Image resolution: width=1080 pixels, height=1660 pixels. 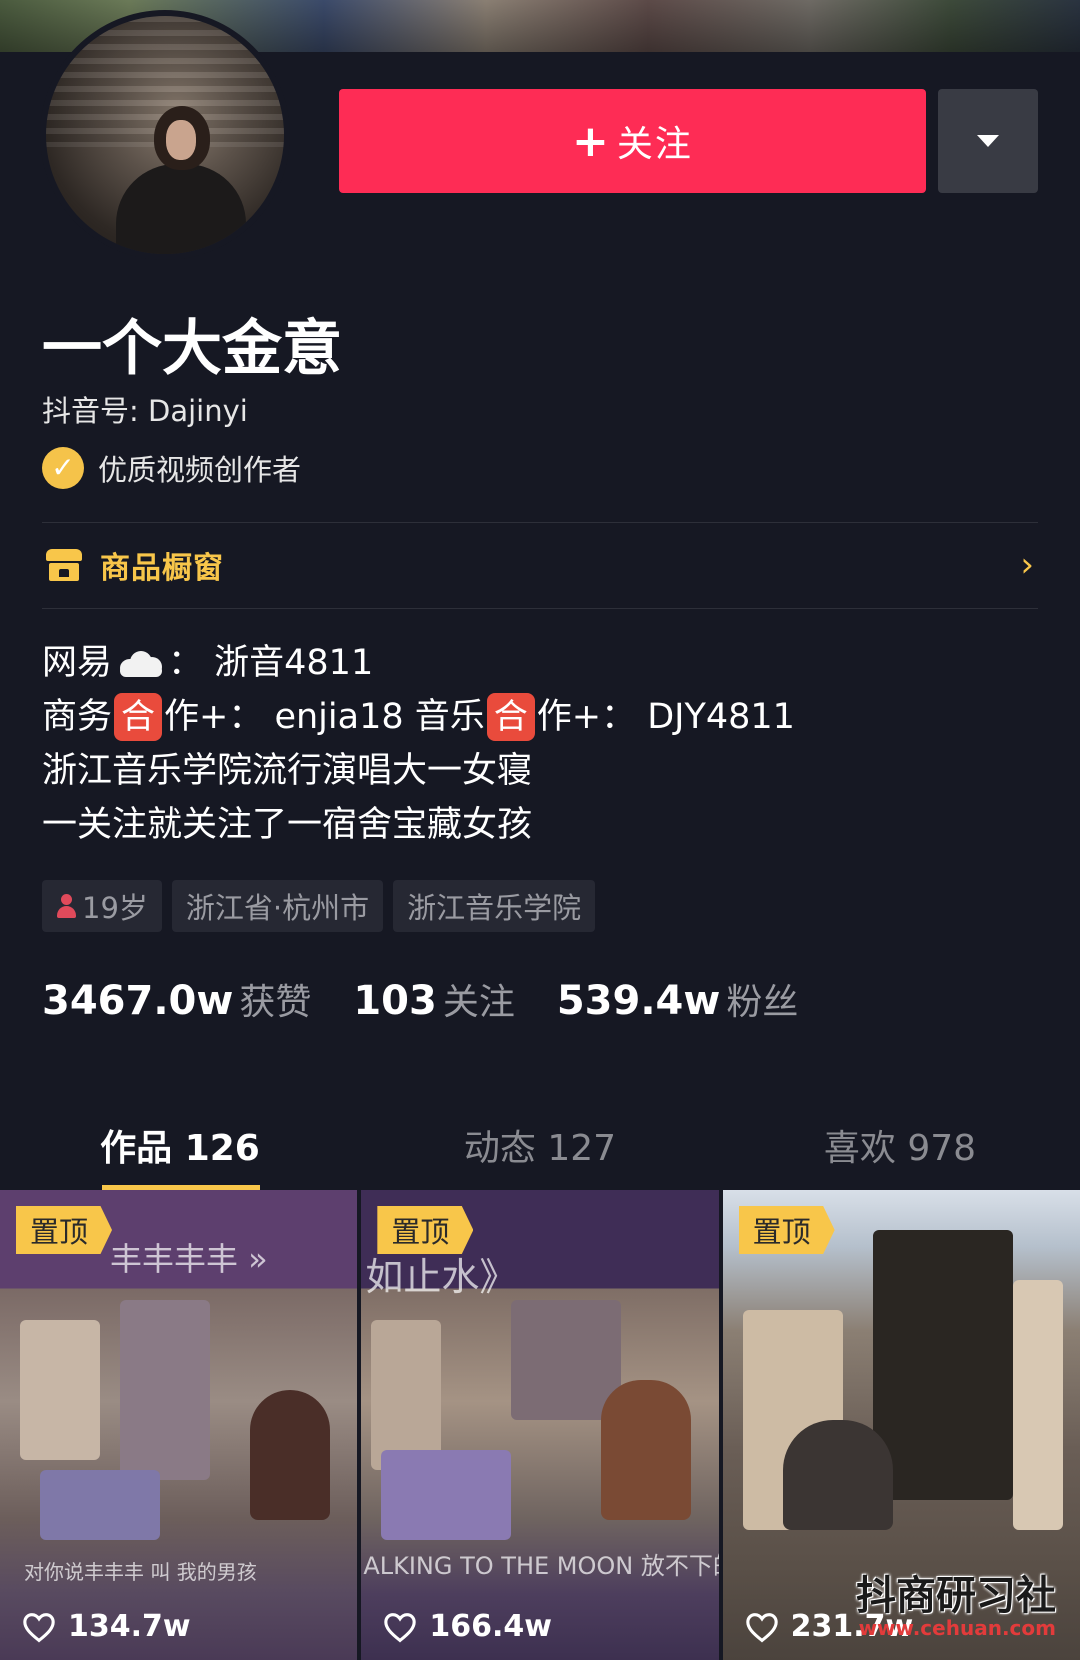 What do you see at coordinates (77, 717) in the screenshot?
I see `bio-text: 商务` at bounding box center [77, 717].